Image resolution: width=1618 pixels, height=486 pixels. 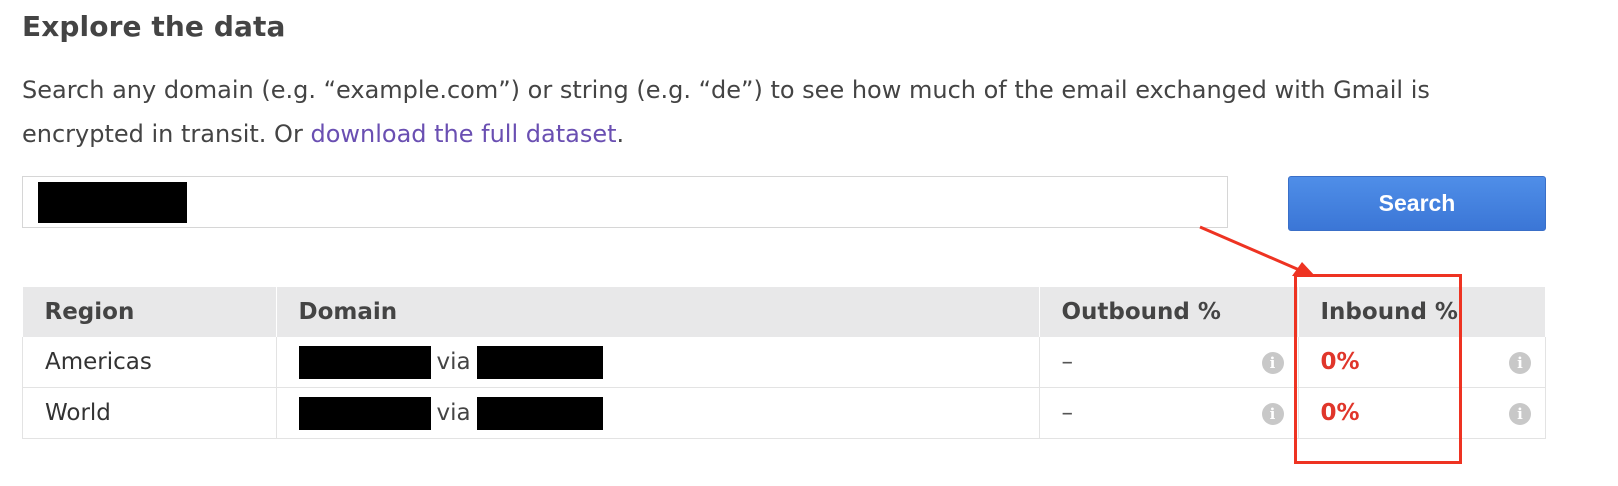 What do you see at coordinates (620, 134) in the screenshot?
I see `description-suffix: .` at bounding box center [620, 134].